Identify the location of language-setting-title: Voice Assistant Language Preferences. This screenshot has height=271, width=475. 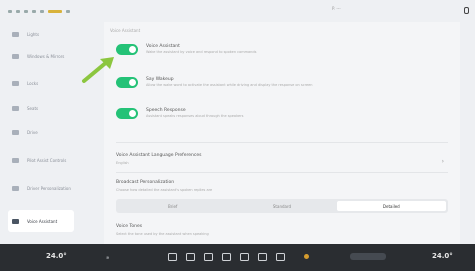
(158, 155).